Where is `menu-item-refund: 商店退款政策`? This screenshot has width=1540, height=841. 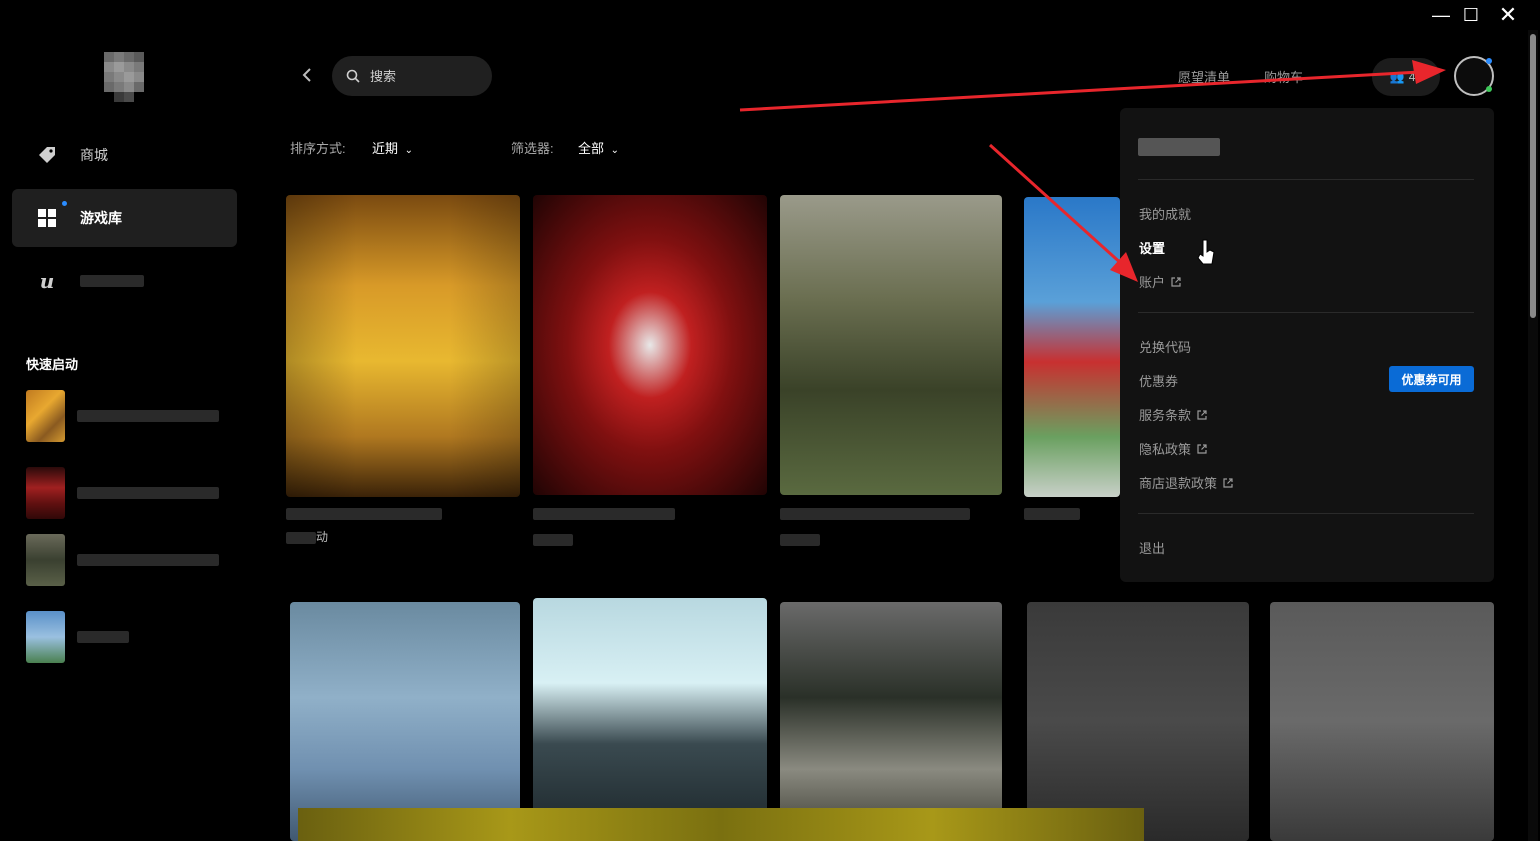 menu-item-refund: 商店退款政策 is located at coordinates (1186, 482).